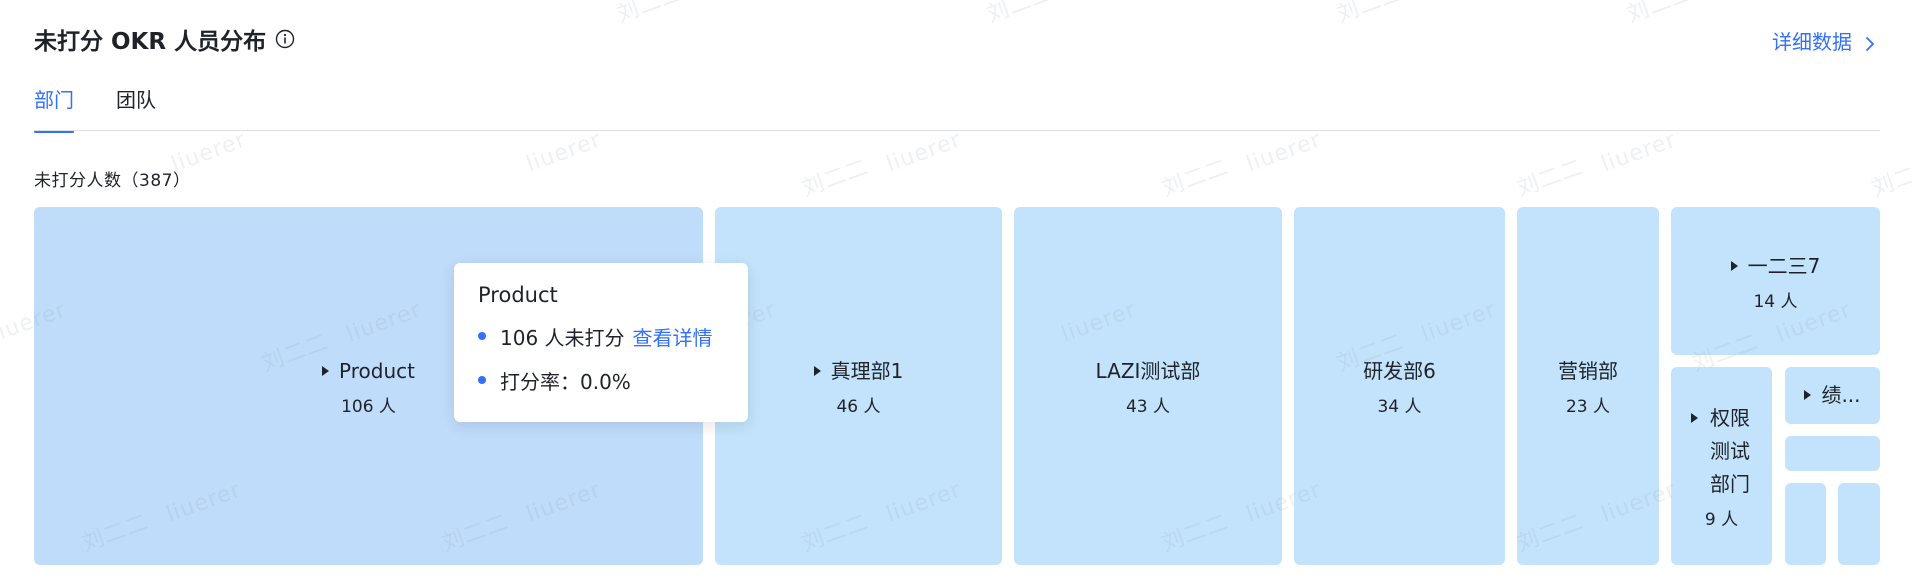 Image resolution: width=1912 pixels, height=584 pixels. Describe the element at coordinates (377, 371) in the screenshot. I see `cell-name: Product` at that location.